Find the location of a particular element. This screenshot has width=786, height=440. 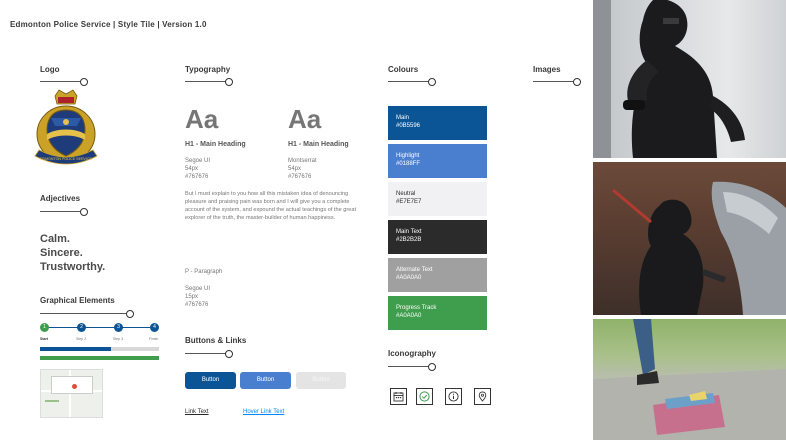

disabled-button: Button is located at coordinates (321, 380).